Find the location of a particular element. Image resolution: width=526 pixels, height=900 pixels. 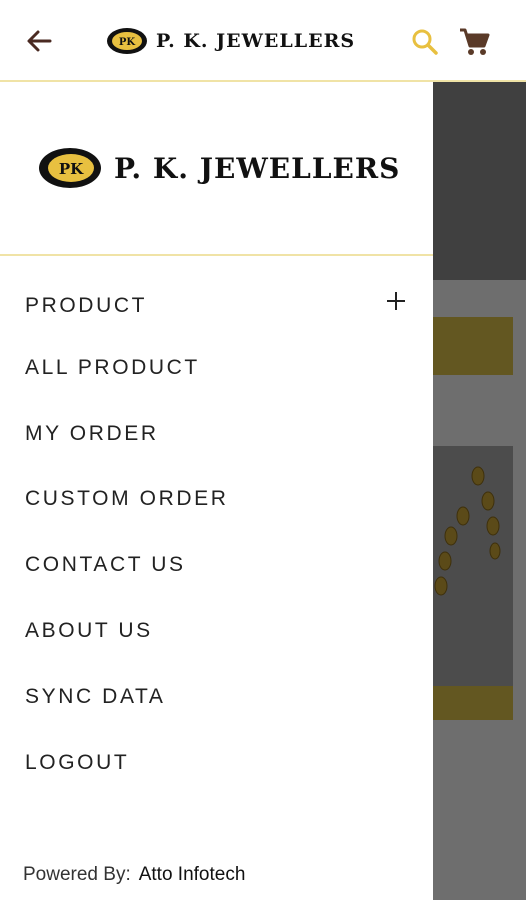

menu-item-all-product: ALL PRODUCT is located at coordinates (220, 368).